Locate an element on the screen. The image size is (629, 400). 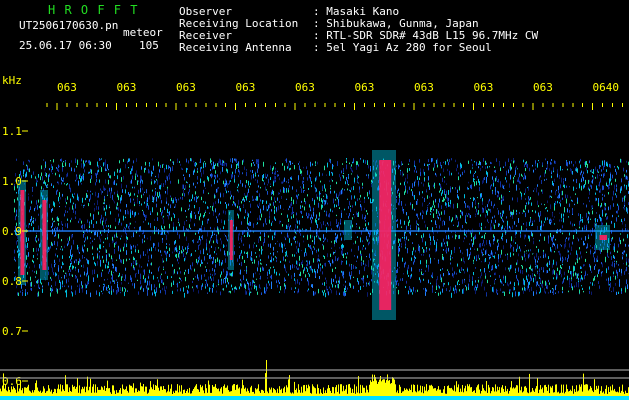
y-tick-label: 0.7 is located at coordinates (12, 331).